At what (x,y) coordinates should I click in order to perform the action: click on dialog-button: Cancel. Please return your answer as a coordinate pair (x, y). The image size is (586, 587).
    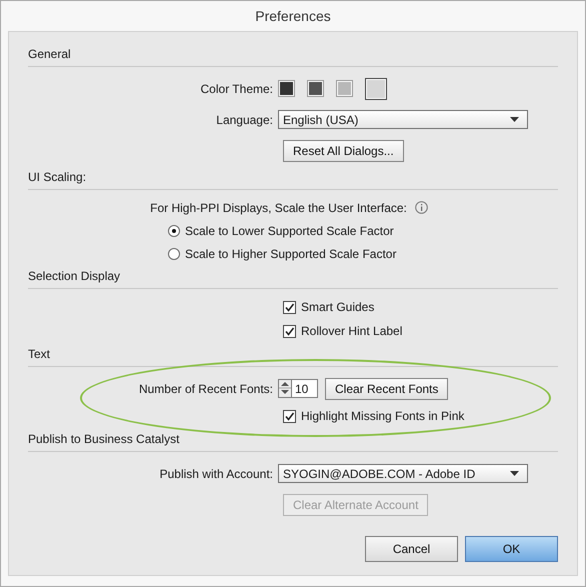
    Looking at the image, I should click on (411, 549).